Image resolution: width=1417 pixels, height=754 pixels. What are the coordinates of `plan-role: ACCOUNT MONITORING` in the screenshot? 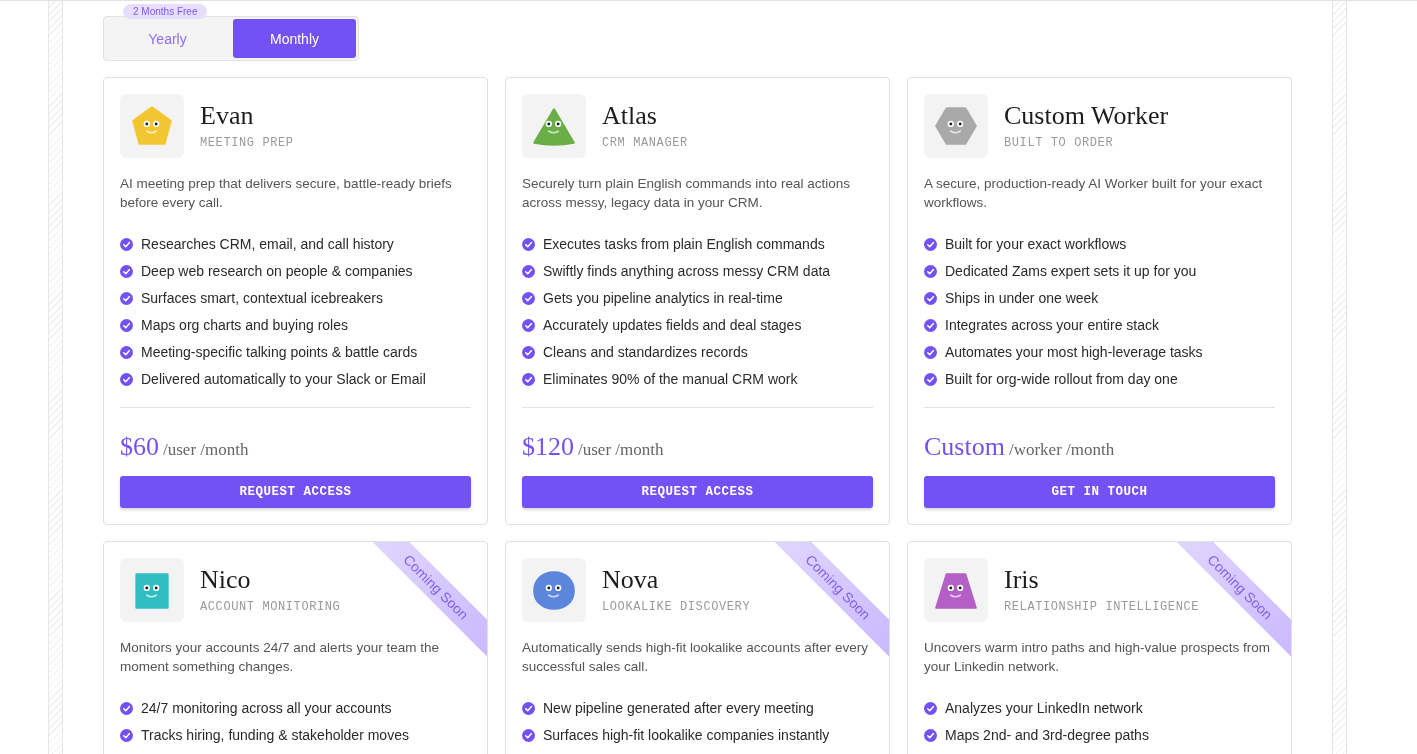 It's located at (270, 606).